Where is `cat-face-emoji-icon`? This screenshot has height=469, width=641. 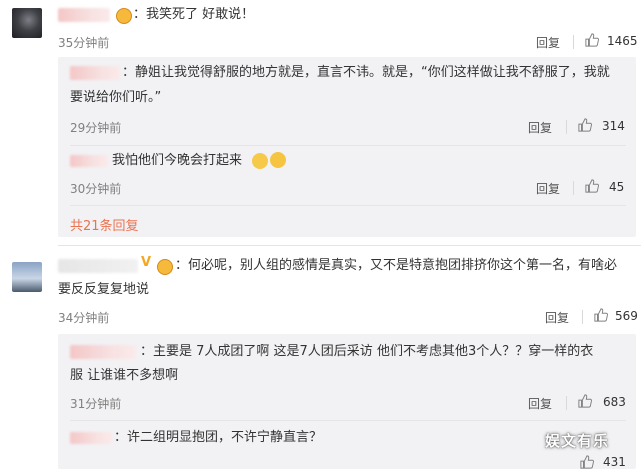
cat-face-emoji-icon is located at coordinates (278, 160).